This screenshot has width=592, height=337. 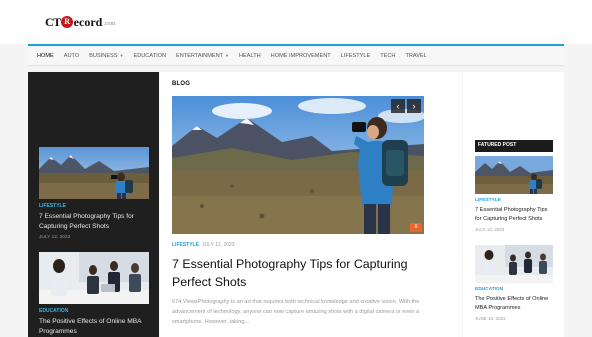 I want to click on section-heading: BLOG, so click(x=181, y=84).